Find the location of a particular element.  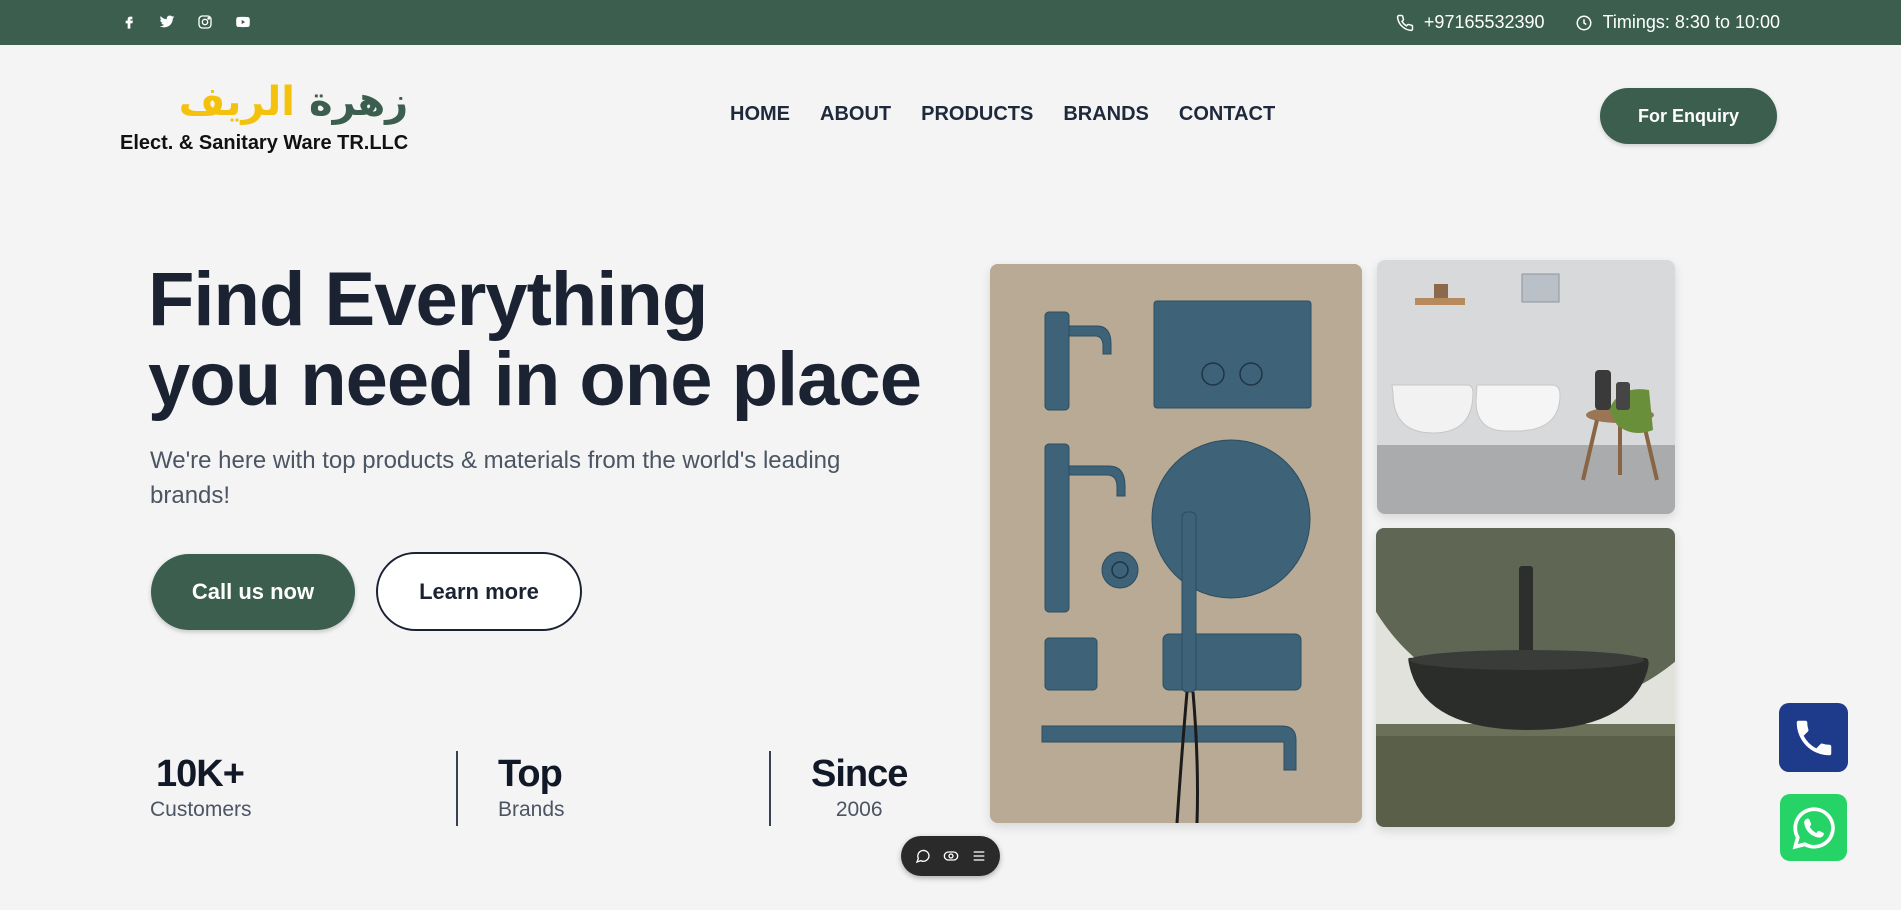

topbar-timings: Timings: 8:30 to 10:00 is located at coordinates (1691, 22).